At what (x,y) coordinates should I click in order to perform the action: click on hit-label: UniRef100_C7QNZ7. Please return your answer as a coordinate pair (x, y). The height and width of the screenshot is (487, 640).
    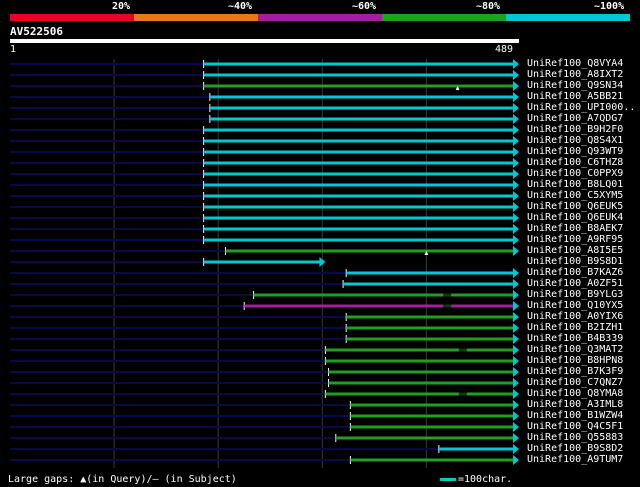
    Looking at the image, I should click on (575, 382).